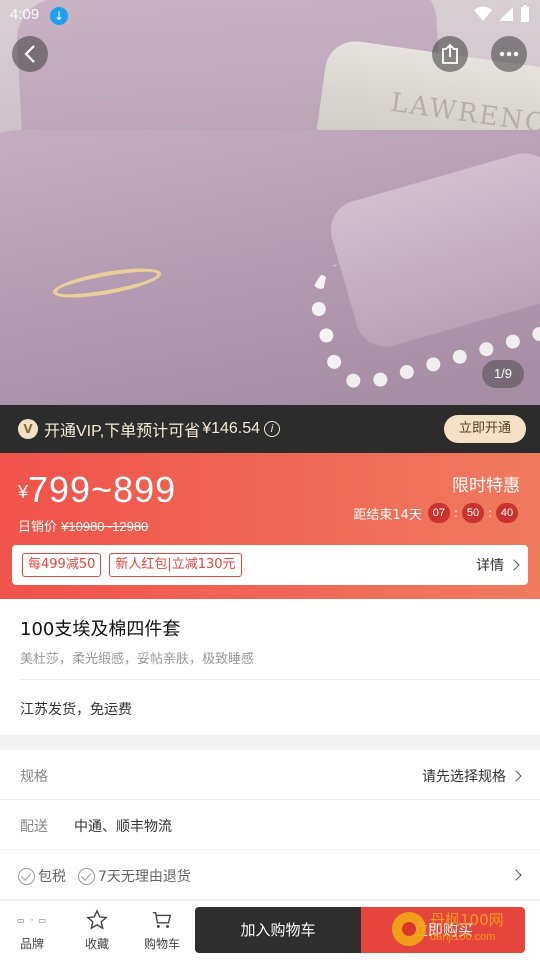  I want to click on divider, so click(280, 679).